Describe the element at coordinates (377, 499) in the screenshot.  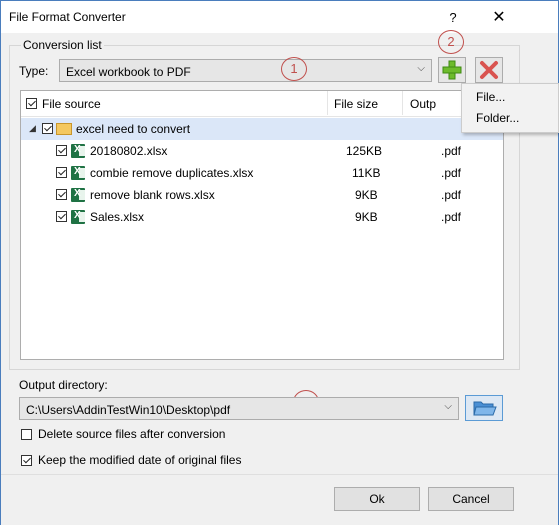
I see `ok-button: Ok` at that location.